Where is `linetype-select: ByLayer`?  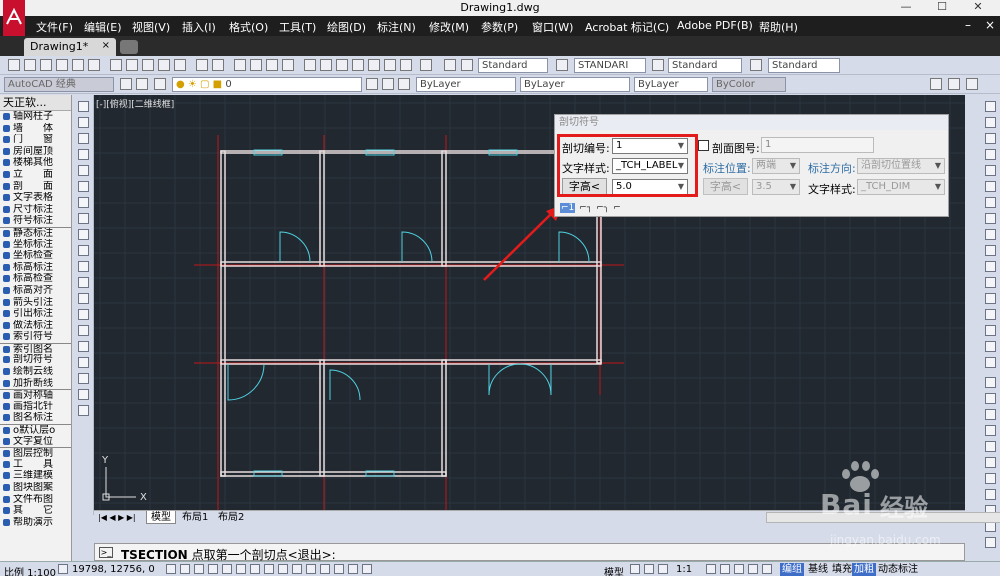 linetype-select: ByLayer is located at coordinates (575, 84).